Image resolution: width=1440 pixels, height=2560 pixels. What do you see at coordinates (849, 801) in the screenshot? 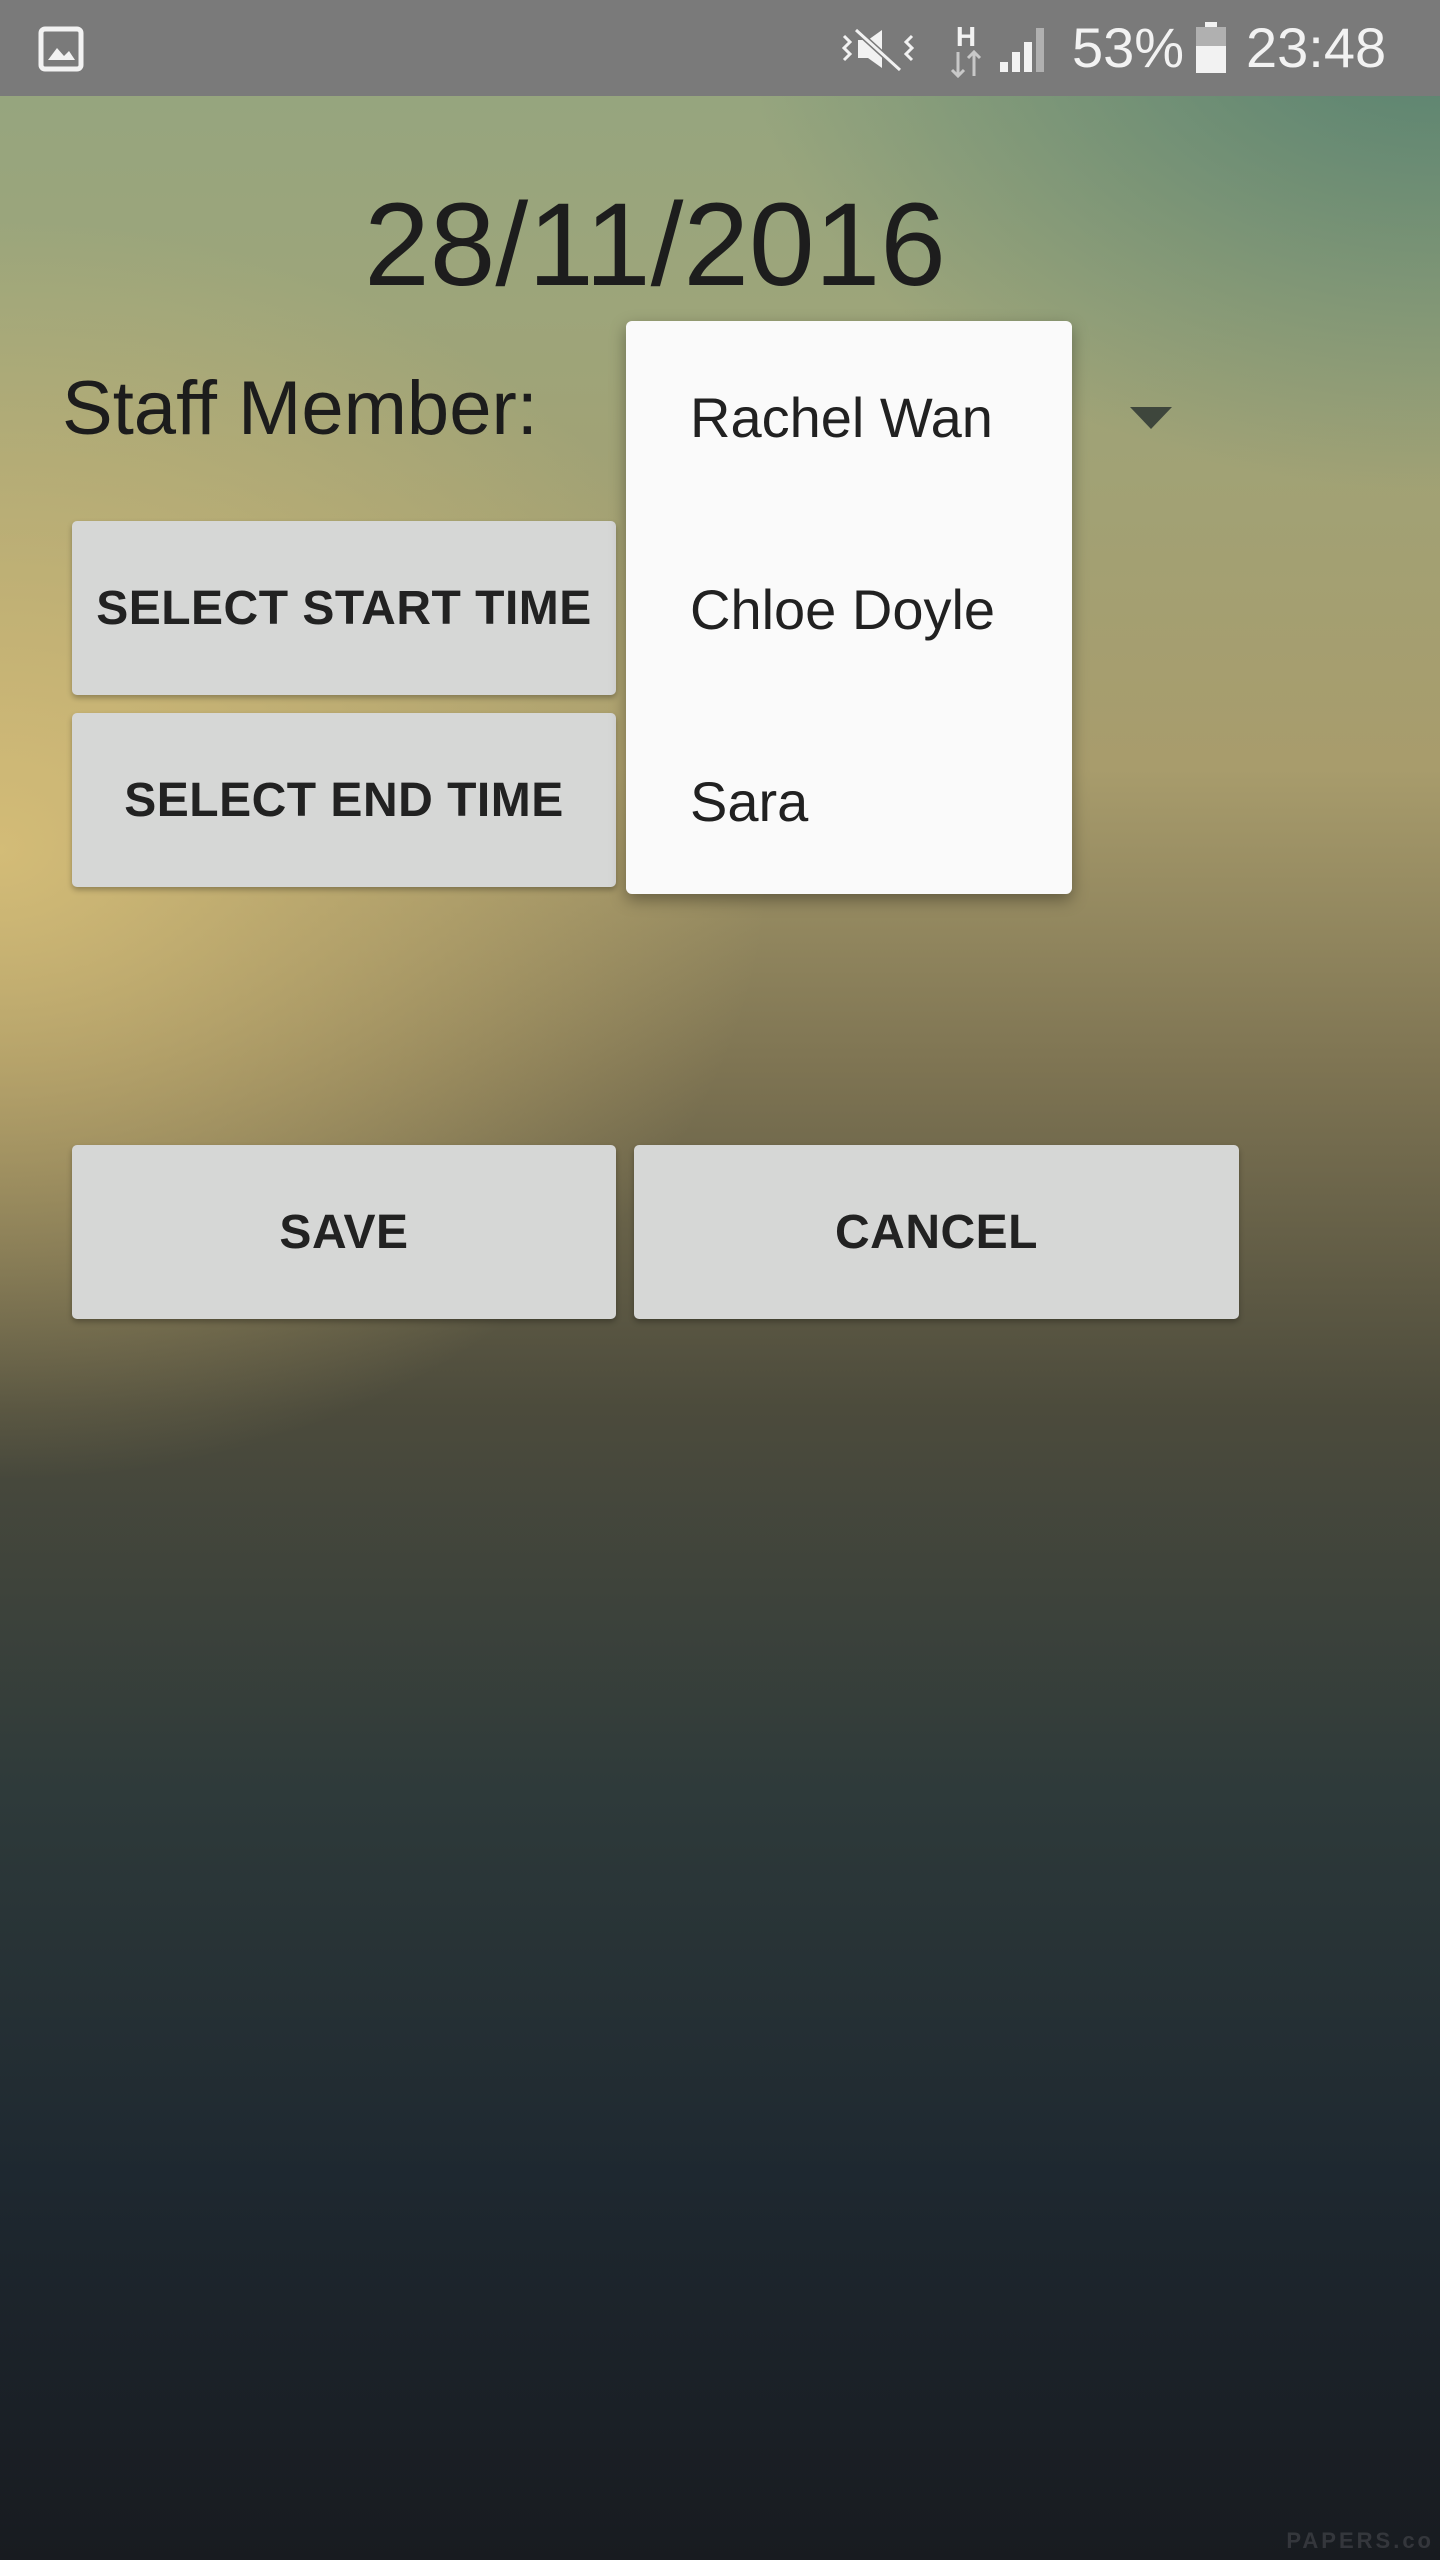
I see `staff-option-sara: Sara` at bounding box center [849, 801].